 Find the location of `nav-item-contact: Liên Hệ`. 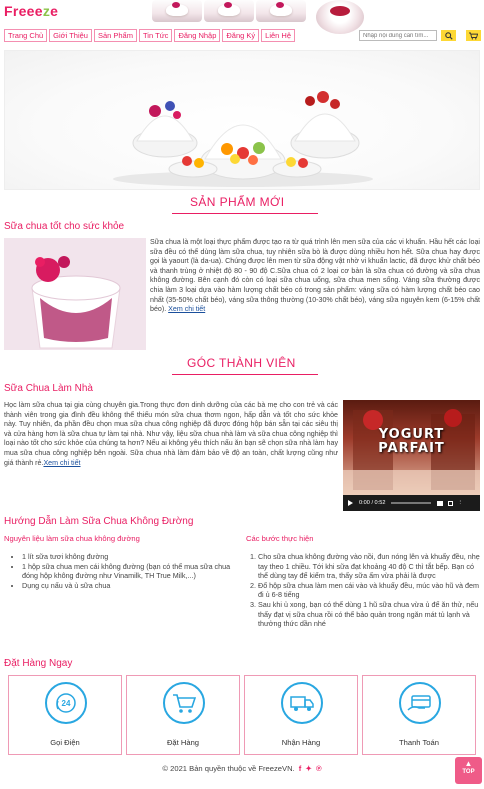

nav-item-contact: Liên Hệ is located at coordinates (278, 35).